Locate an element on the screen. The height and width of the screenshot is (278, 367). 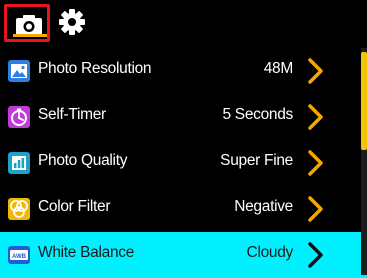
menu-item-value: Super Fine is located at coordinates (256, 160).